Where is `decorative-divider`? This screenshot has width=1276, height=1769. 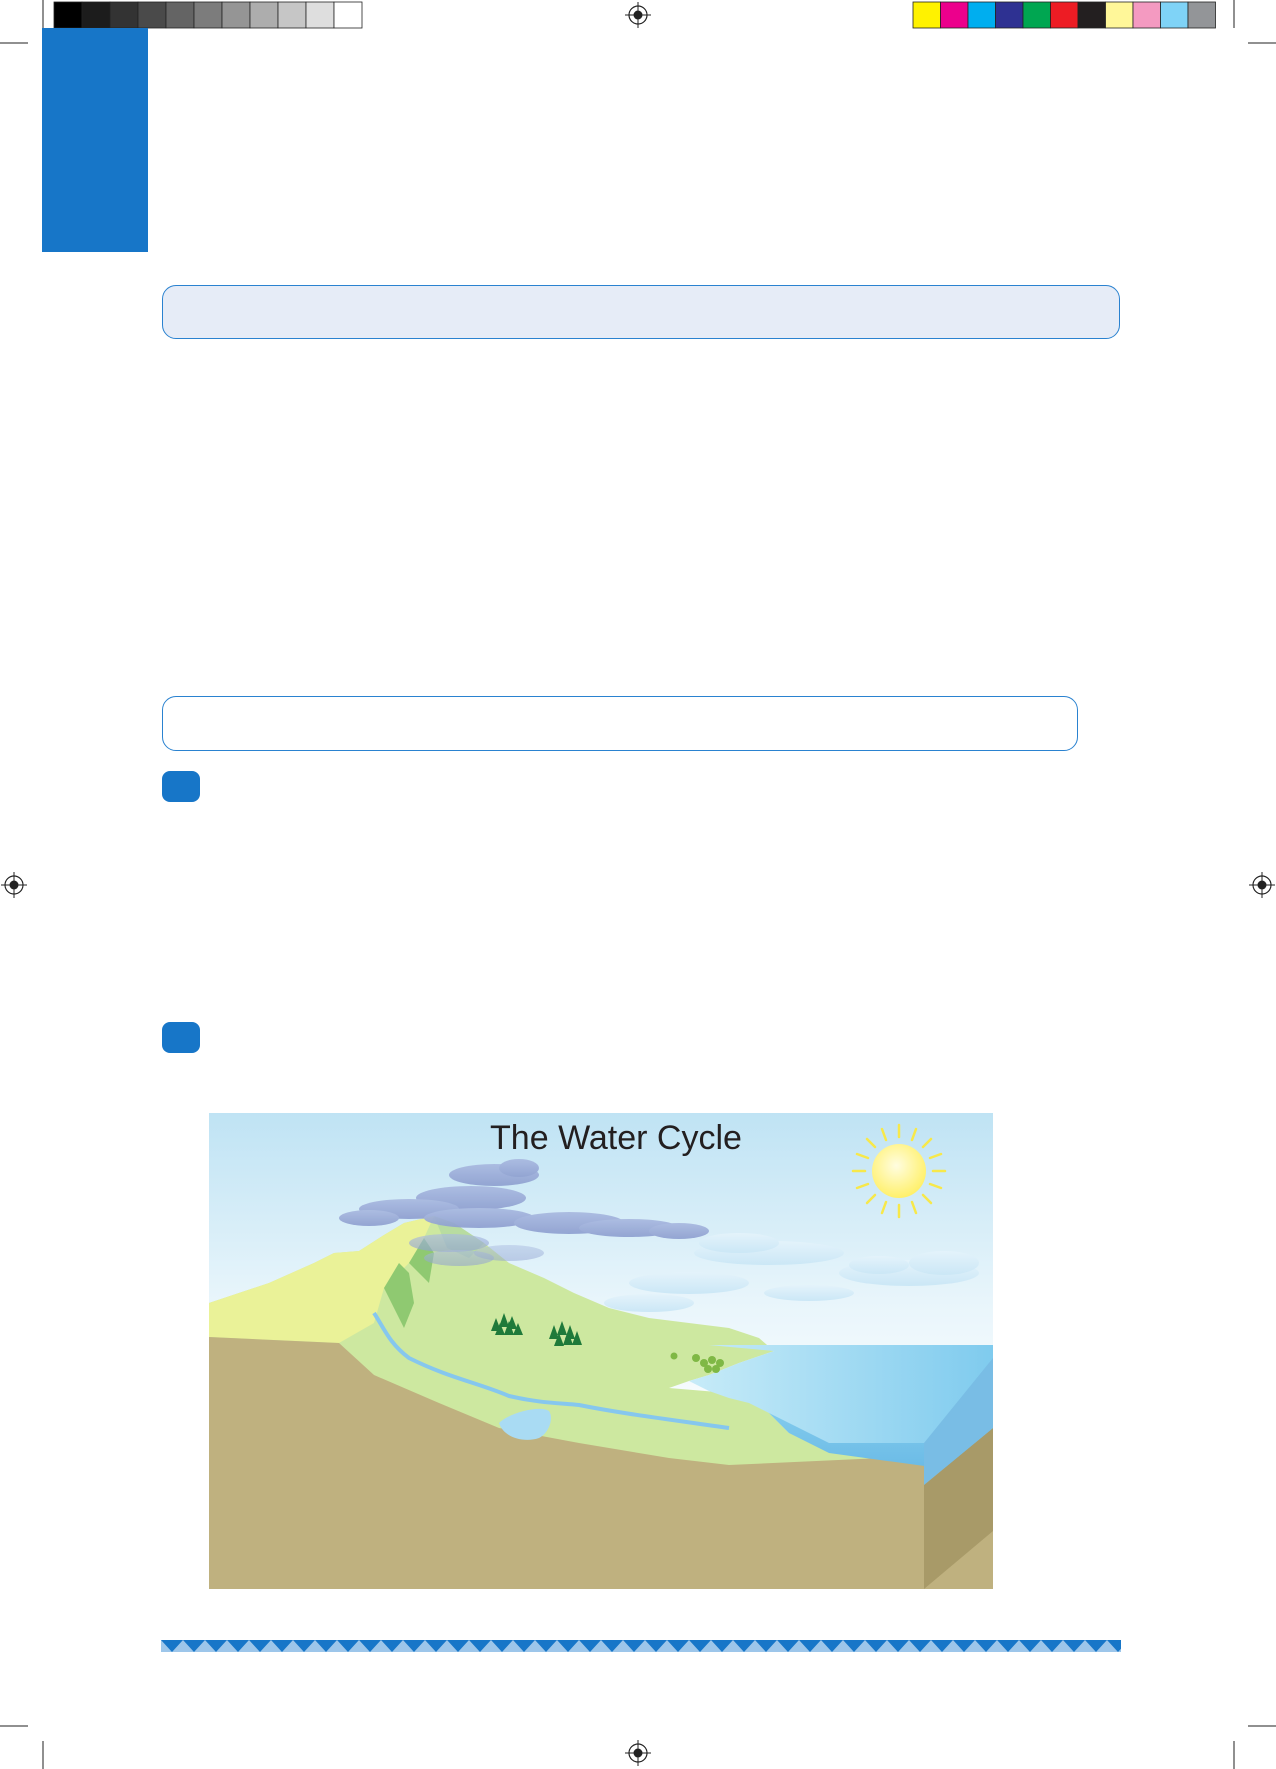 decorative-divider is located at coordinates (641, 1646).